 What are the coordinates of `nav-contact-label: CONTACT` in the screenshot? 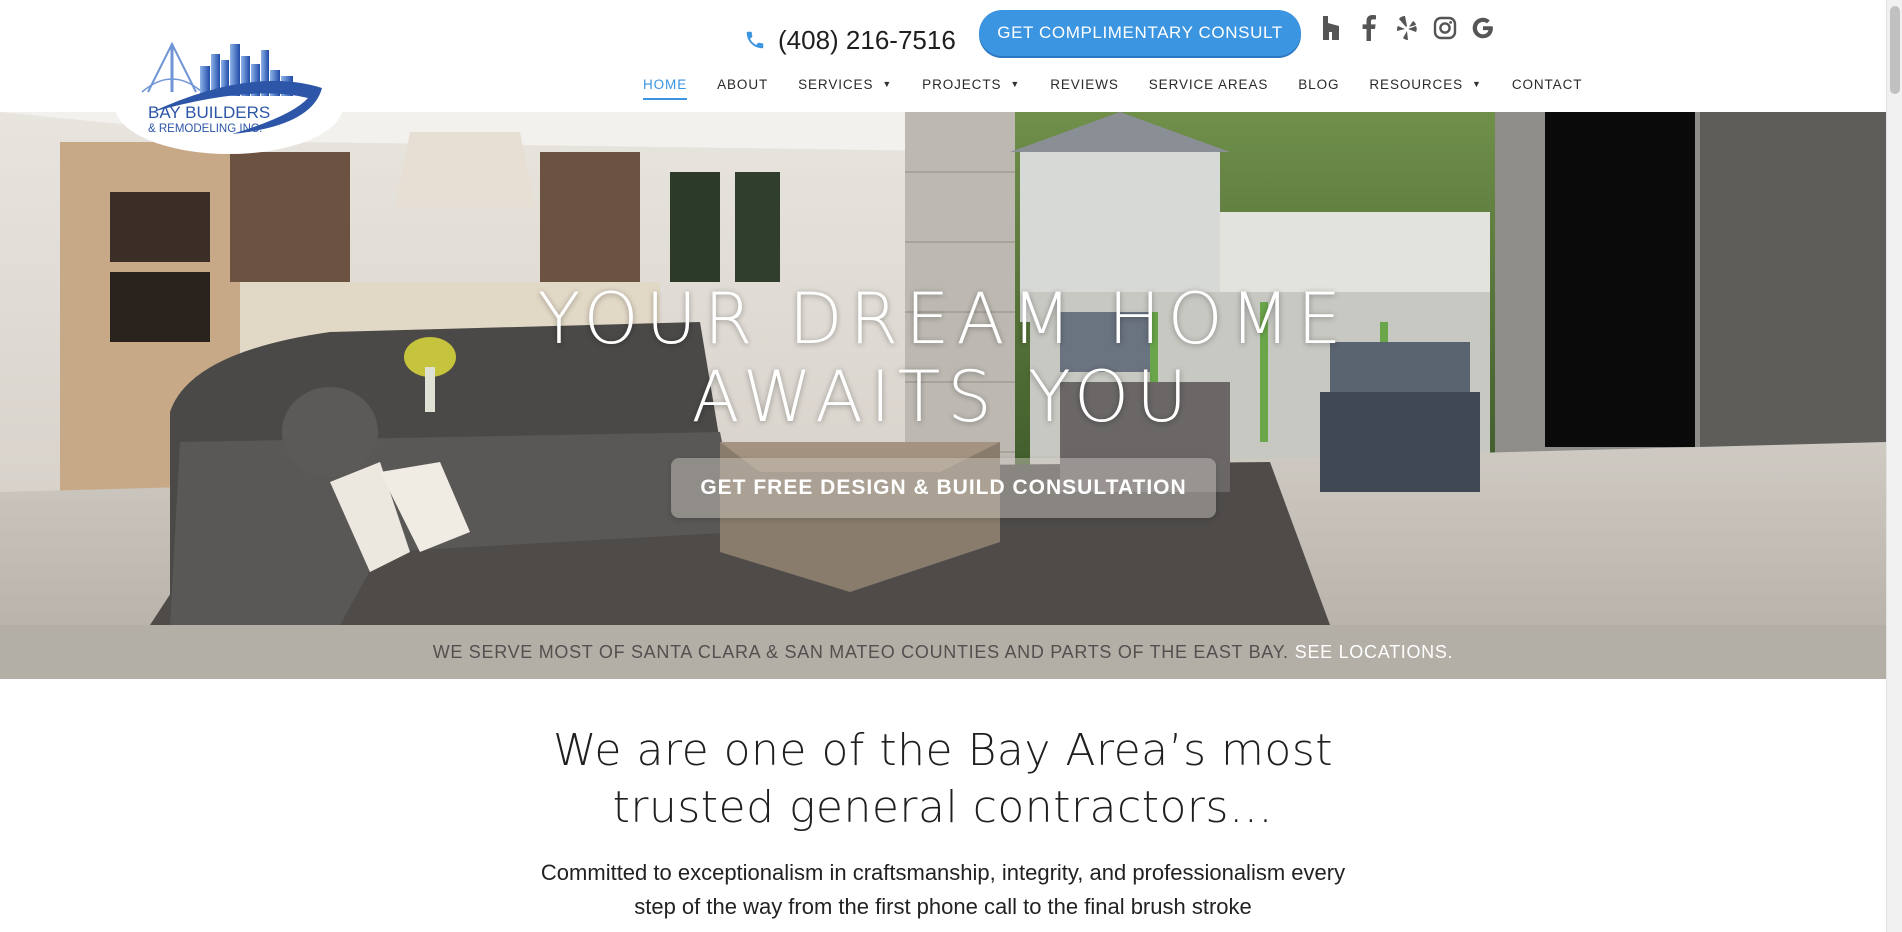 It's located at (1547, 84).